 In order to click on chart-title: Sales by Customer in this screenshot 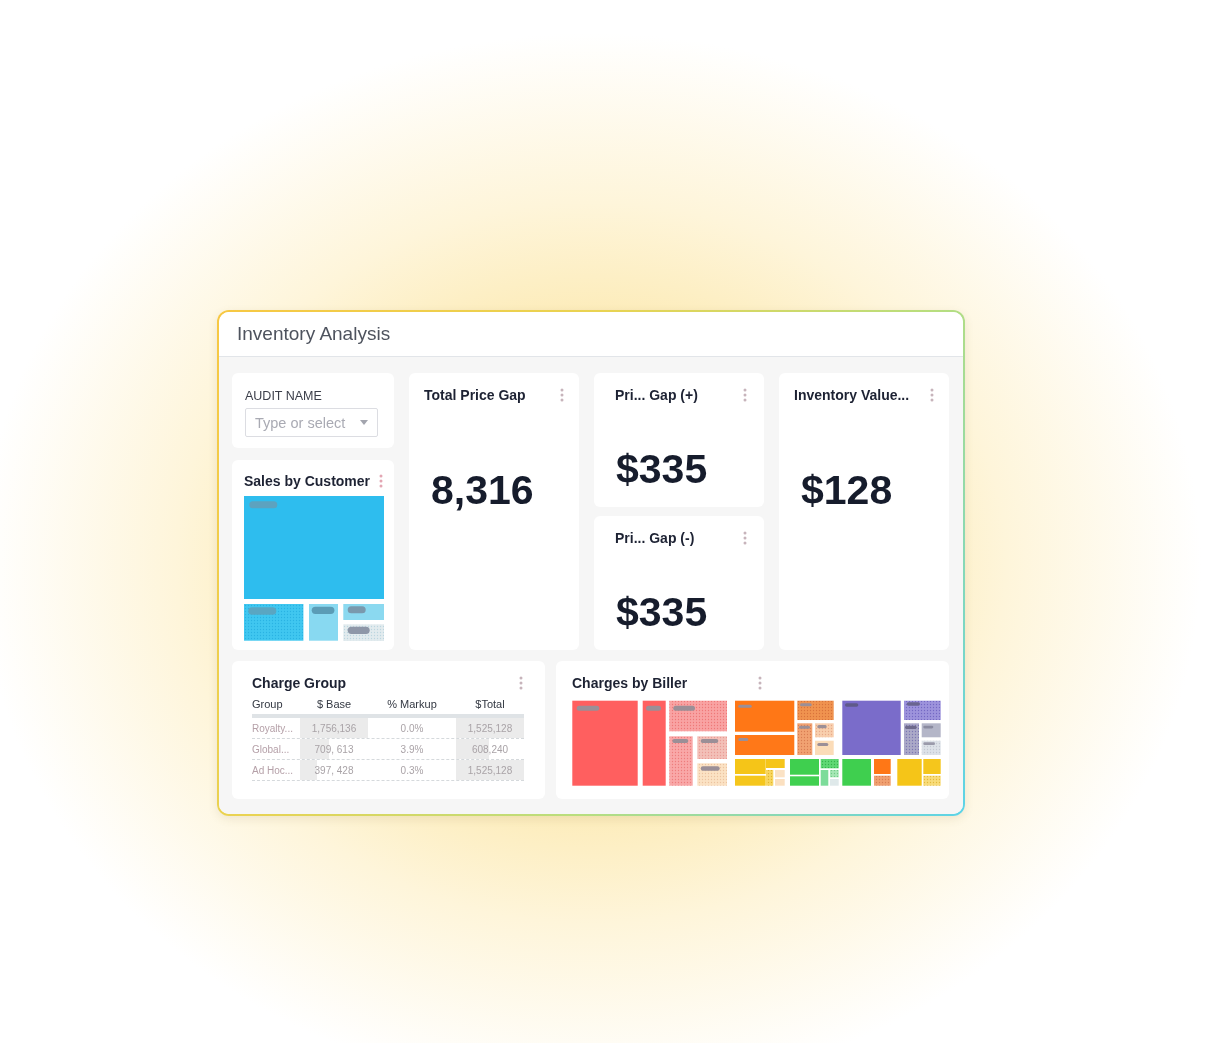, I will do `click(307, 481)`.